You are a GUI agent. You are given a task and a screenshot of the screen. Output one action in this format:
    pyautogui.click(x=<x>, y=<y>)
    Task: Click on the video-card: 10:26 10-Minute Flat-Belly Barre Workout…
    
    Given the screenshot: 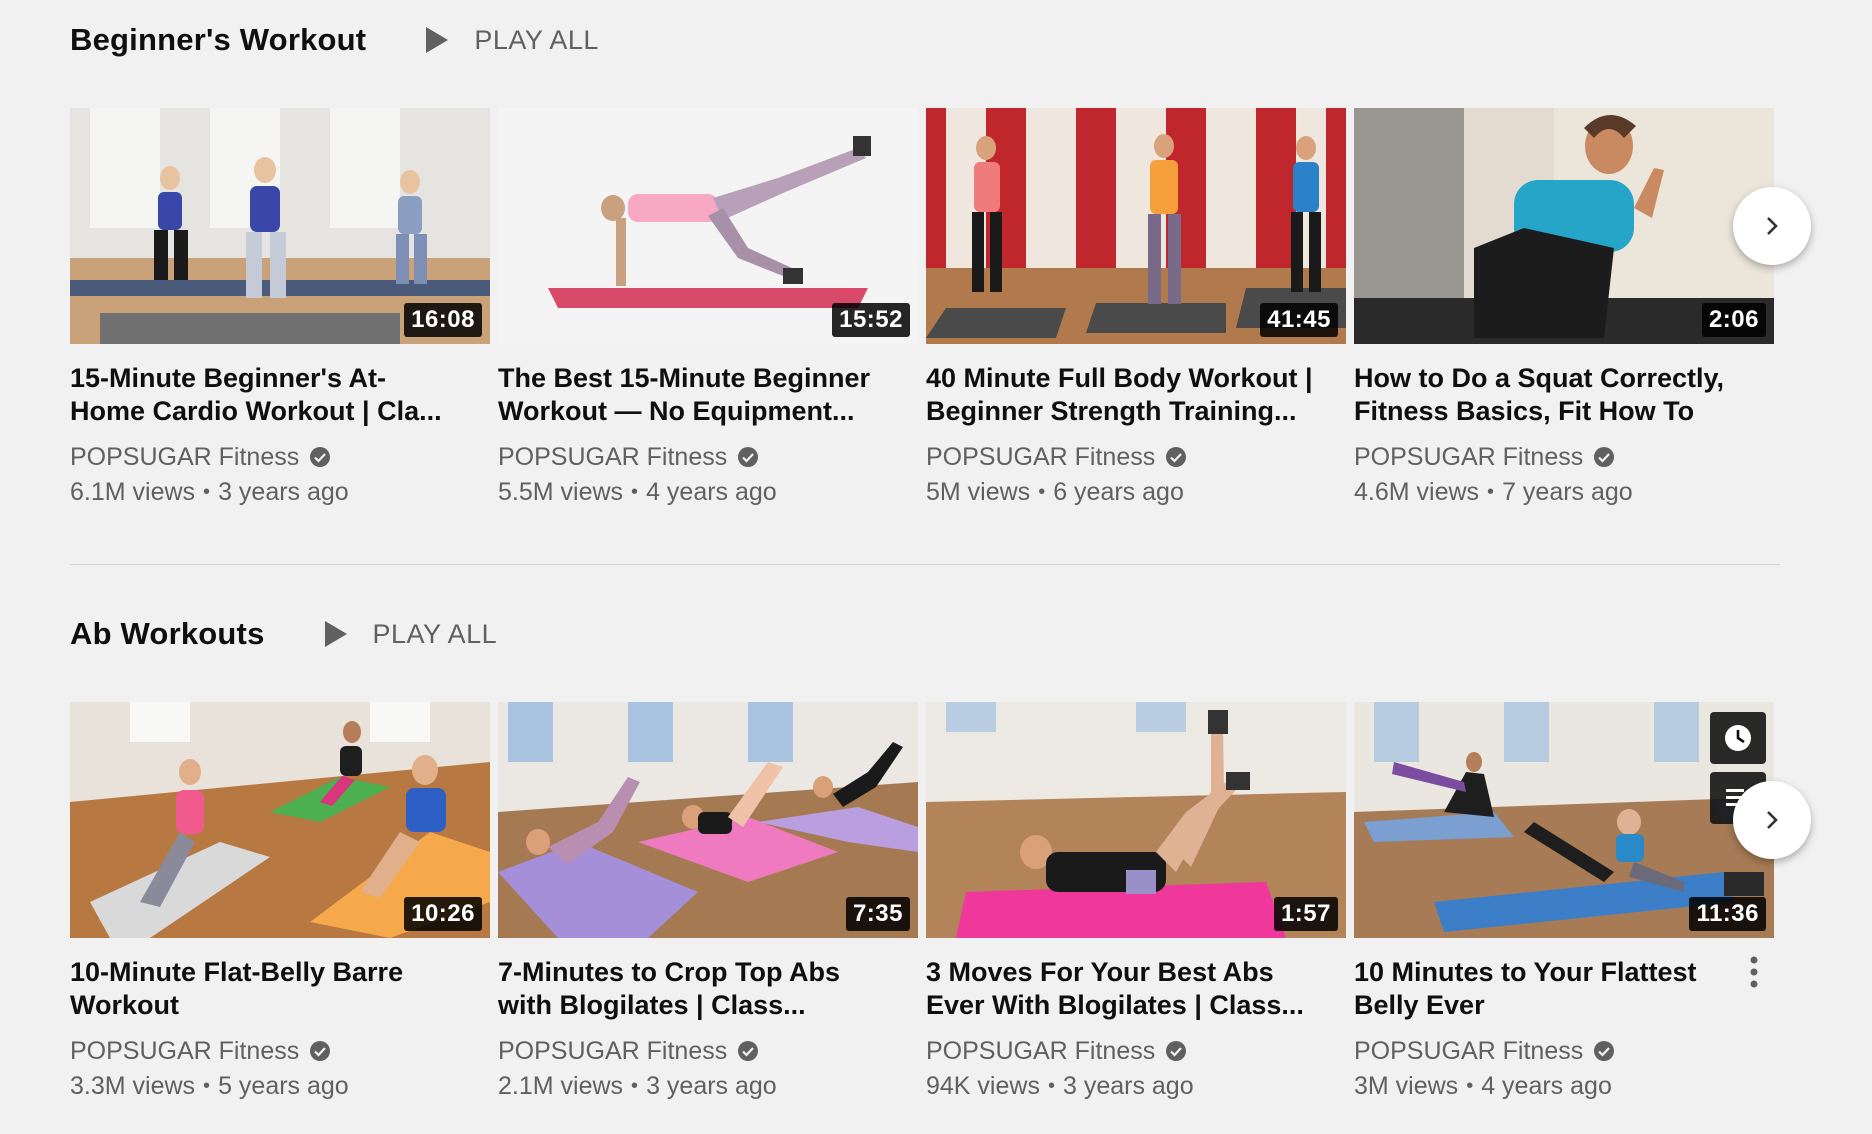 What is the action you would take?
    pyautogui.click(x=280, y=903)
    